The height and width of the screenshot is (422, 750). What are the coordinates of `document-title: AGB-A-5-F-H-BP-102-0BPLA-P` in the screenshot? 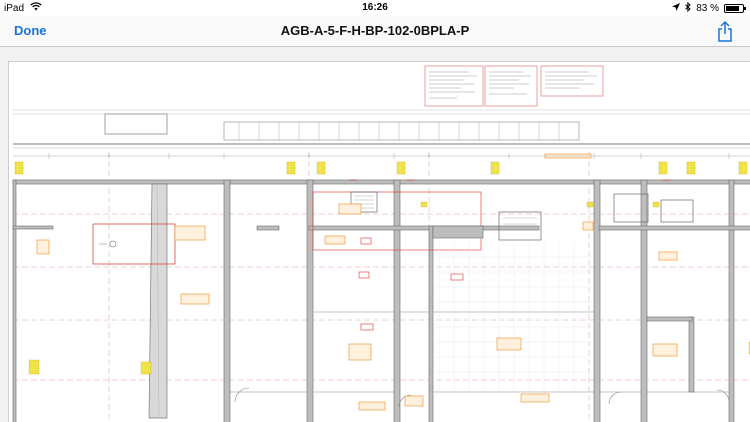 It's located at (375, 30).